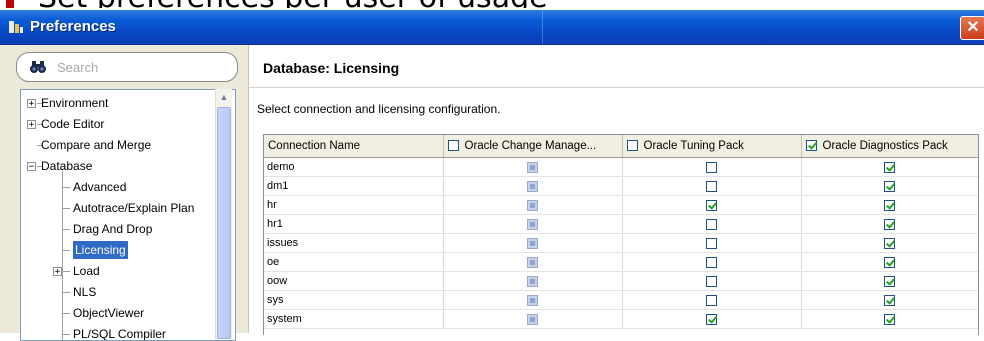 Image resolution: width=984 pixels, height=341 pixels. Describe the element at coordinates (621, 281) in the screenshot. I see `table-row: oow` at that location.